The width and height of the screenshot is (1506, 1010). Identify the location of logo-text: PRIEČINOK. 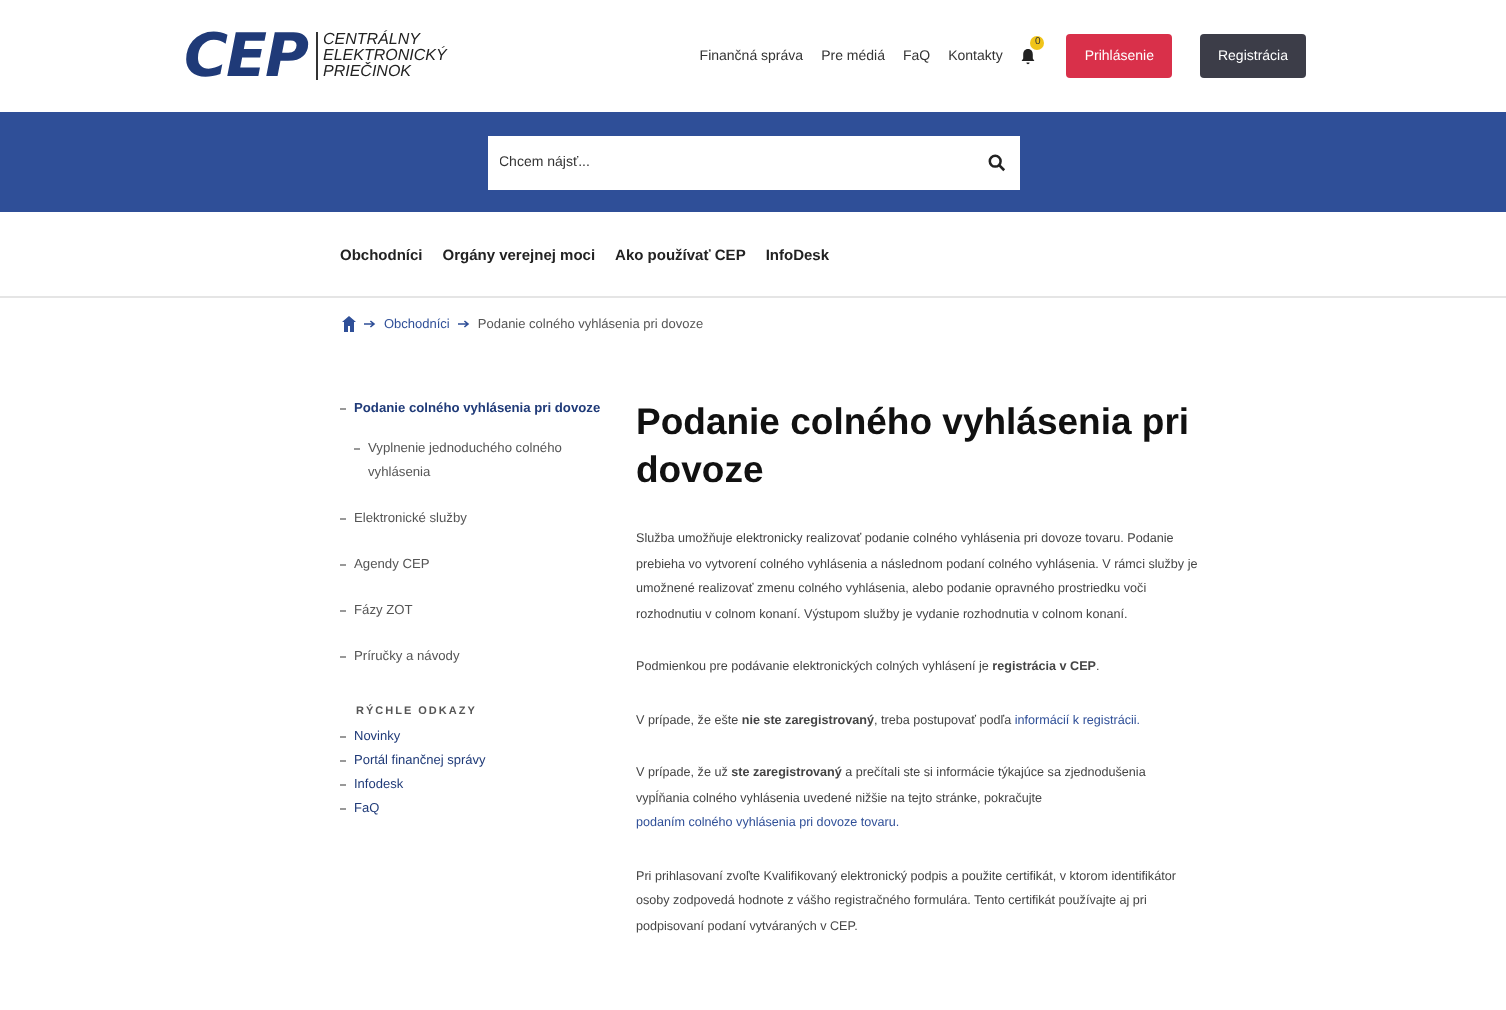
(368, 72).